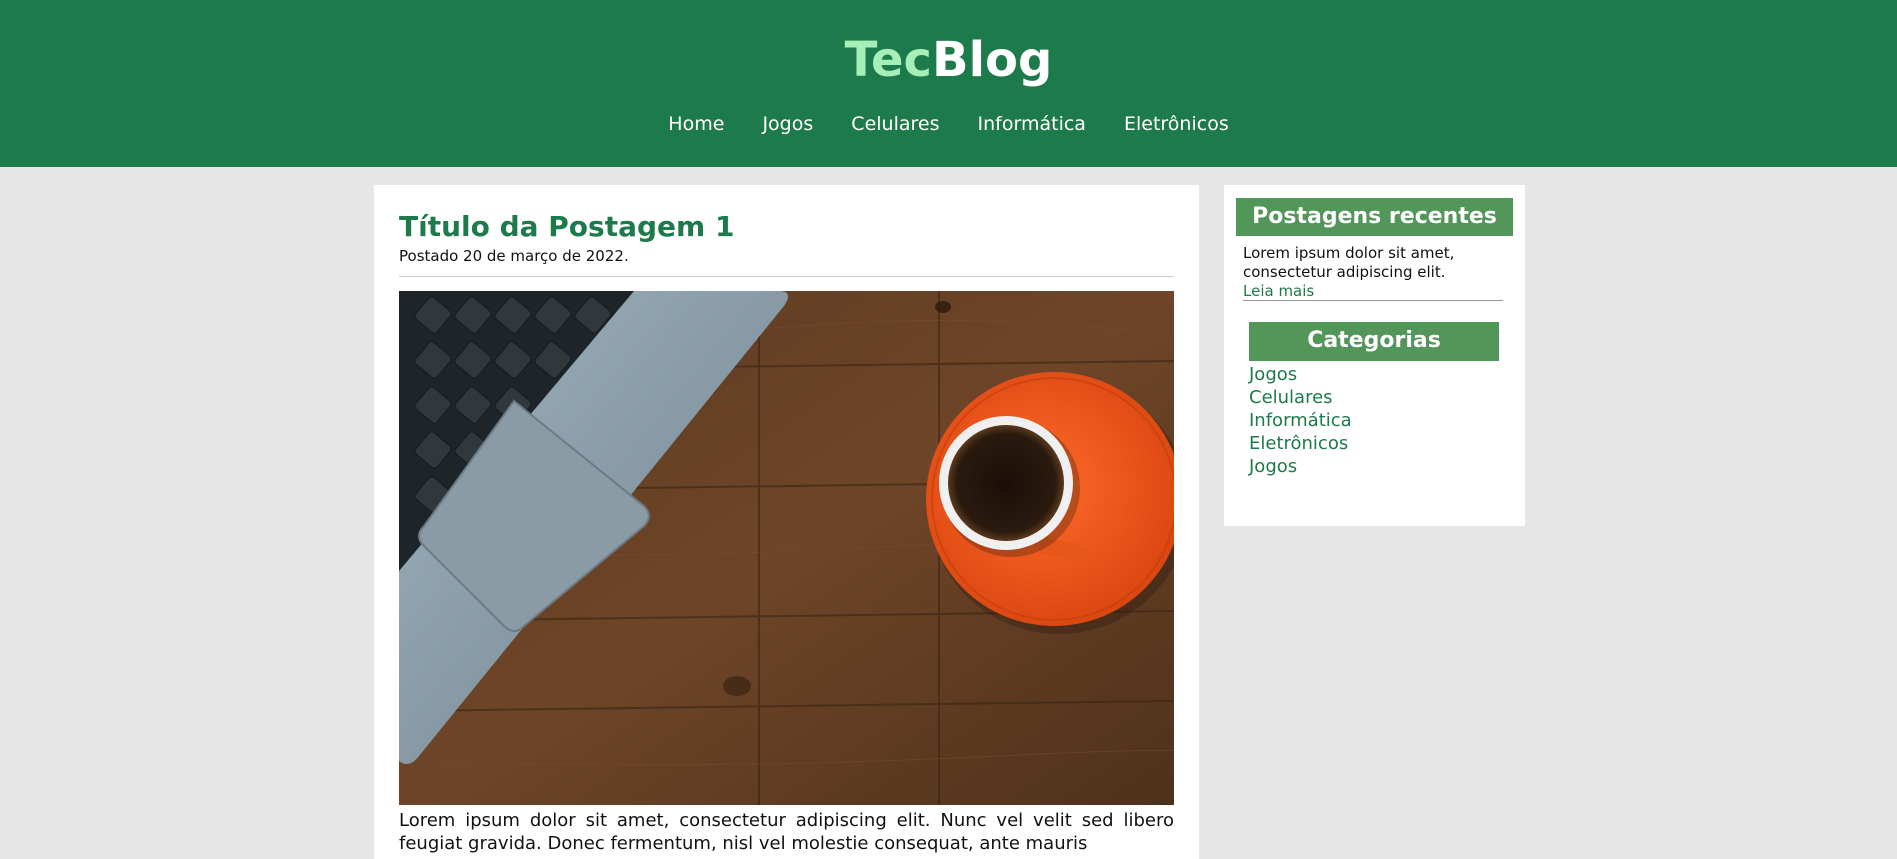 This screenshot has height=859, width=1897. I want to click on nav-home: Home, so click(696, 124).